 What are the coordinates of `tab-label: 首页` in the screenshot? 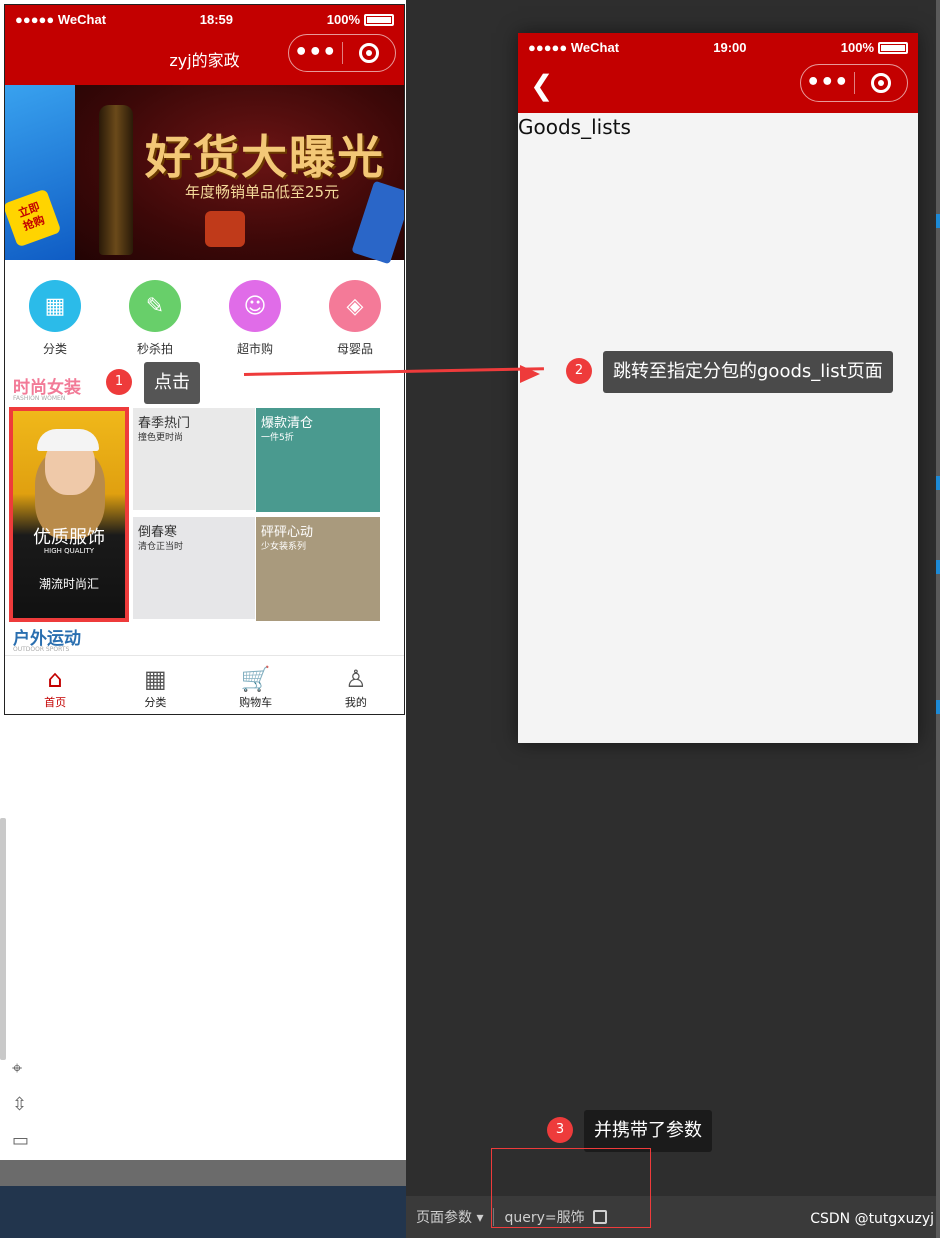 It's located at (55, 702).